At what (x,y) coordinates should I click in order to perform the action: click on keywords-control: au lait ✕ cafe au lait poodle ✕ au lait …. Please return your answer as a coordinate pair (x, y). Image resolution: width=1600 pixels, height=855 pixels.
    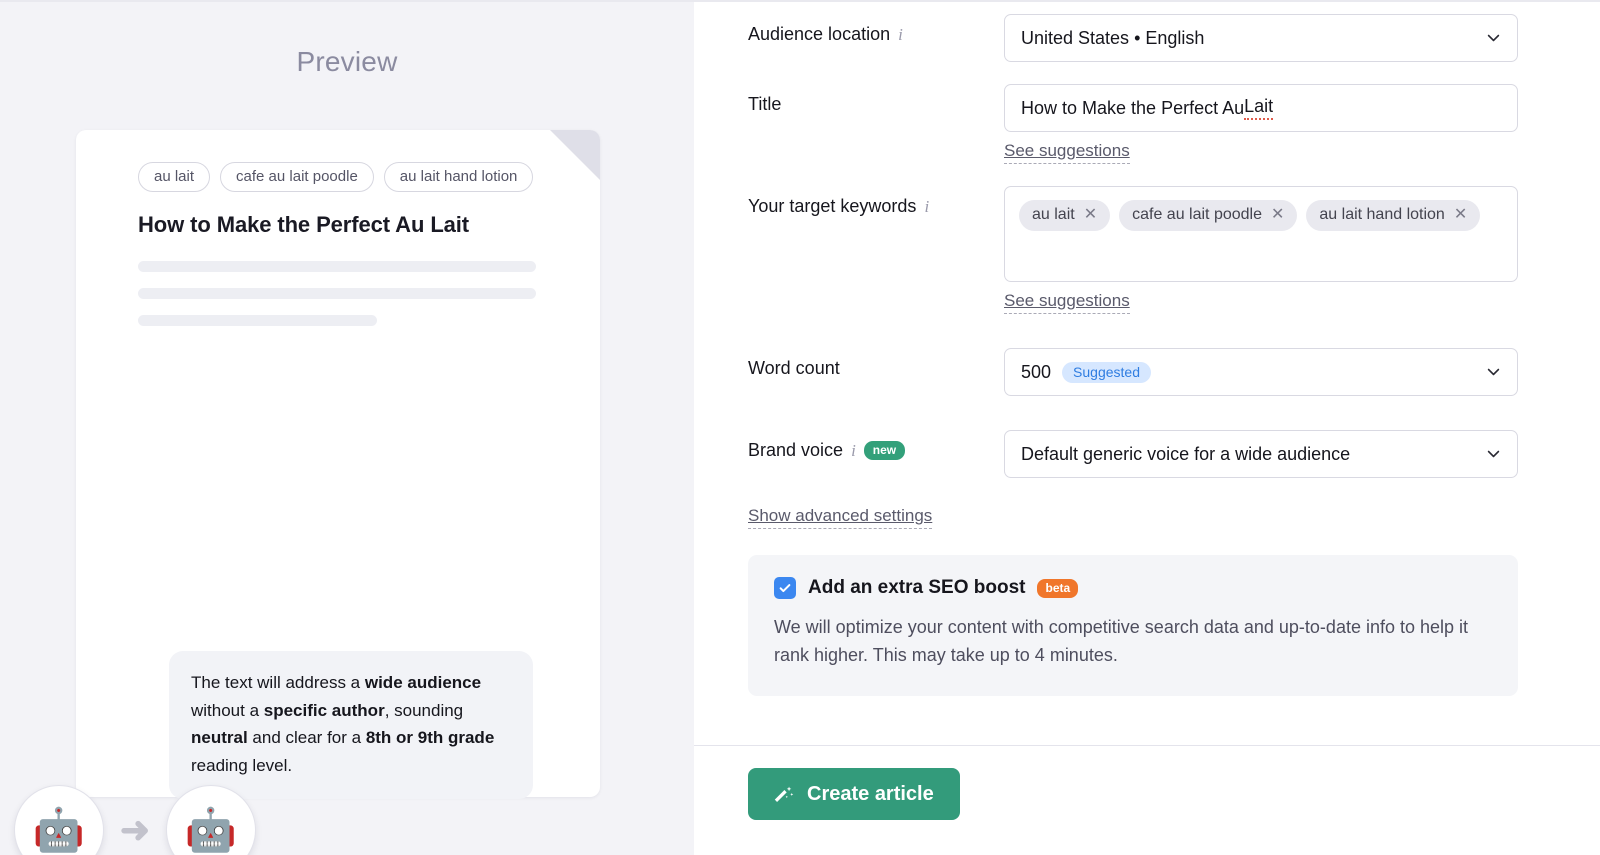
    Looking at the image, I should click on (1261, 250).